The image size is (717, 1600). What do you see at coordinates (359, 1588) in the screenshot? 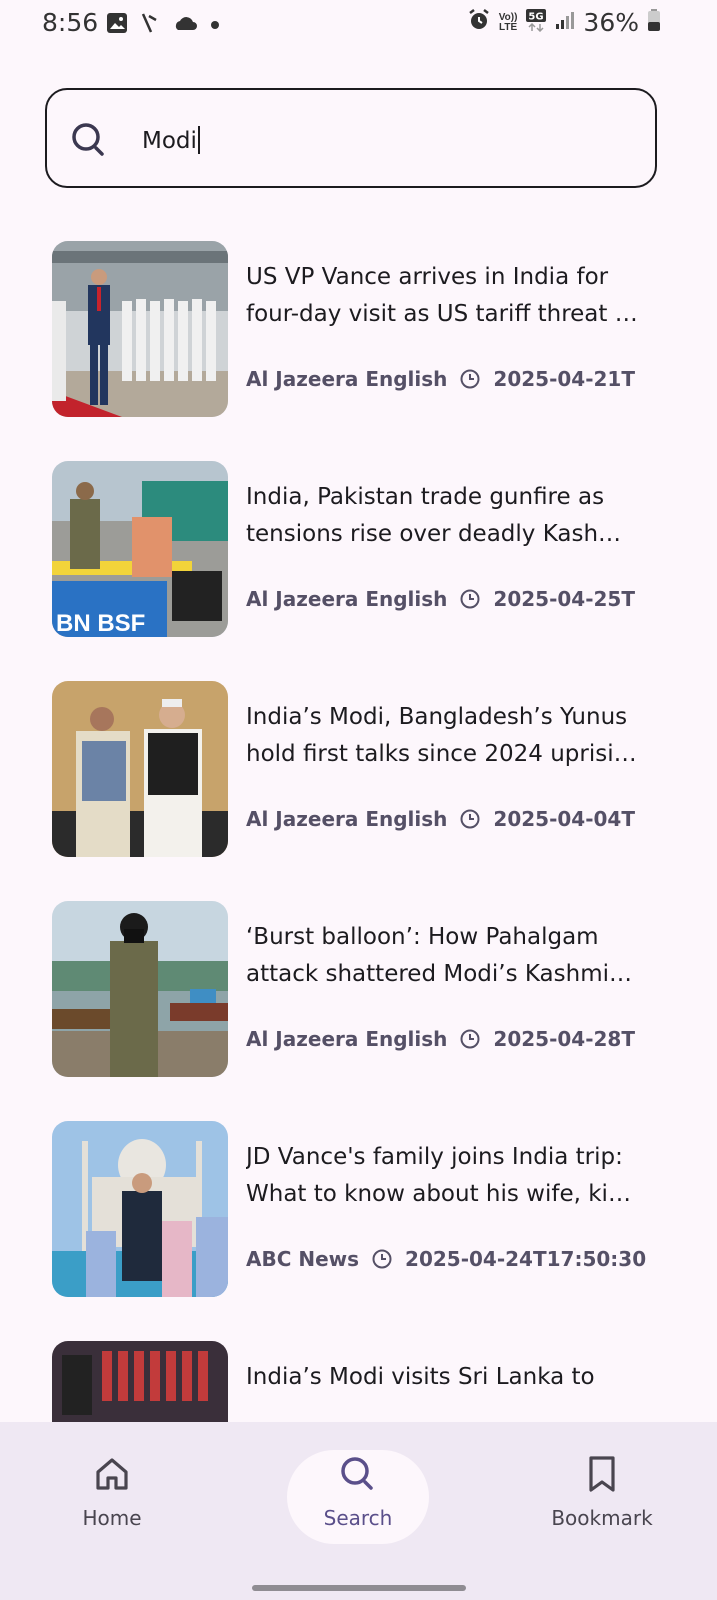
I see `gesture-home-bar` at bounding box center [359, 1588].